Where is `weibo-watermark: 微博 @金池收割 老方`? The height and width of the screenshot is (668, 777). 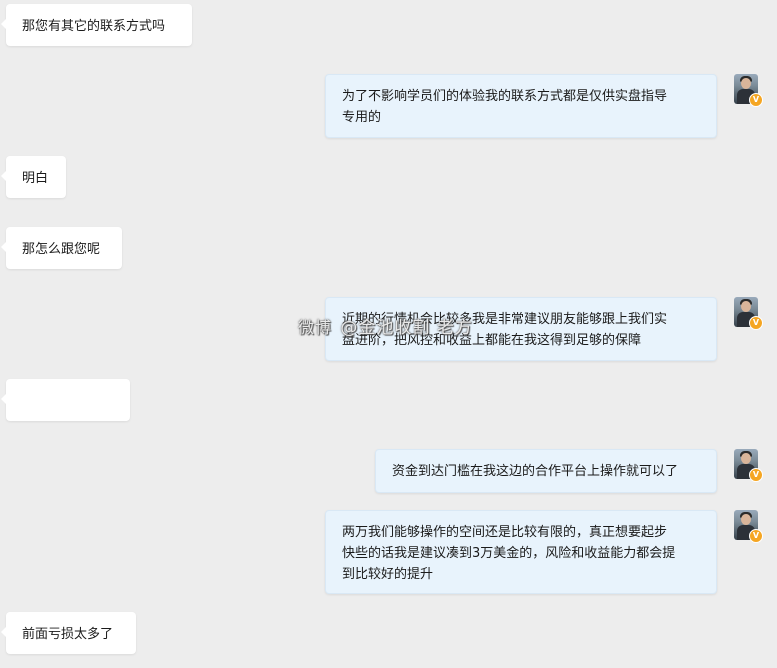 weibo-watermark: 微博 @金池收割 老方 is located at coordinates (385, 328).